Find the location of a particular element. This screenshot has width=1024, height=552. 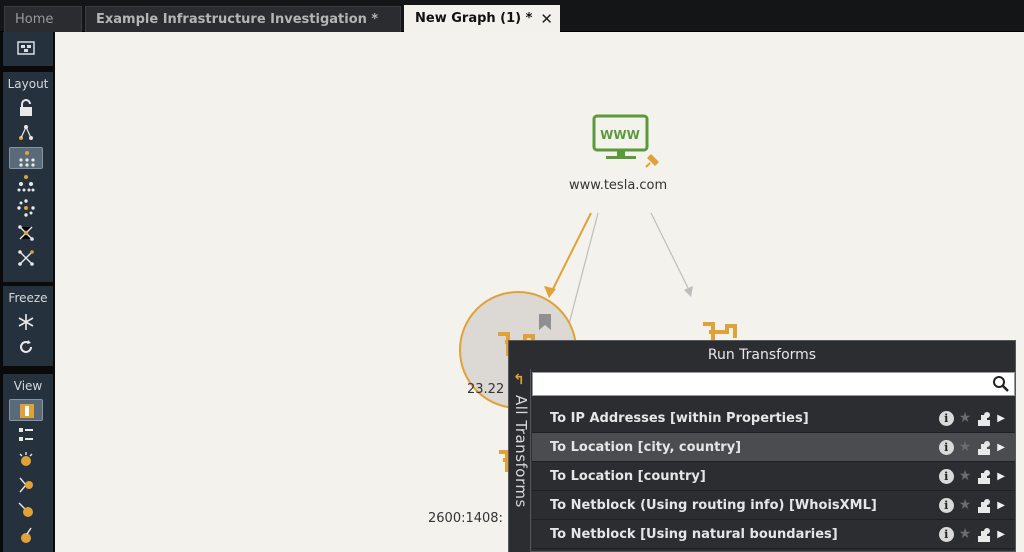

lock-icon is located at coordinates (26, 107).